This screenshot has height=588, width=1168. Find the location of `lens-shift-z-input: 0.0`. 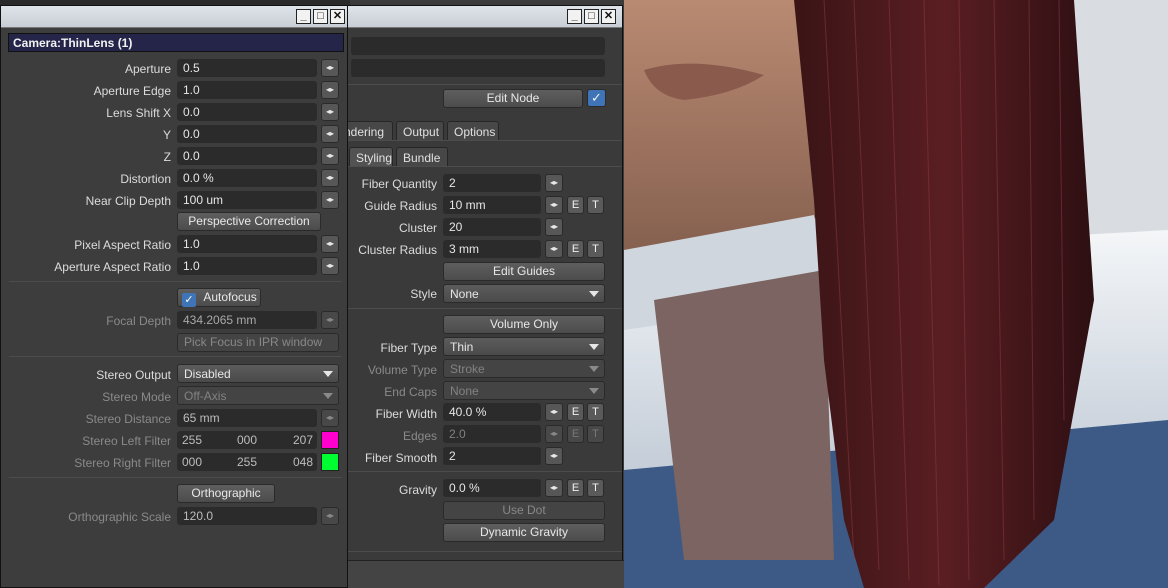

lens-shift-z-input: 0.0 is located at coordinates (247, 156).